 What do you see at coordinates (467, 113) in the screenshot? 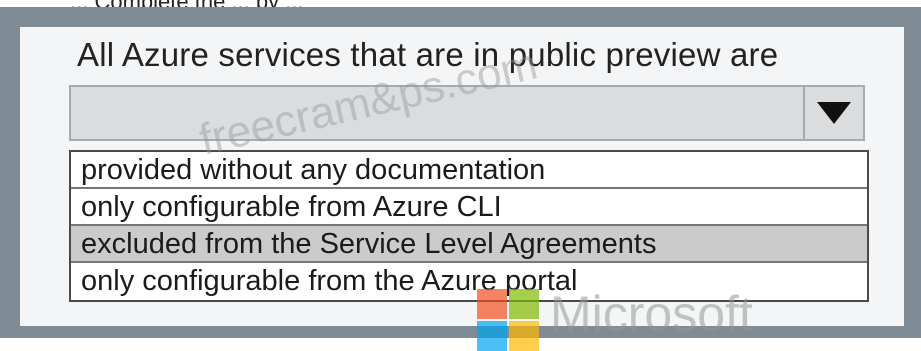
I see `answer-dropdown` at bounding box center [467, 113].